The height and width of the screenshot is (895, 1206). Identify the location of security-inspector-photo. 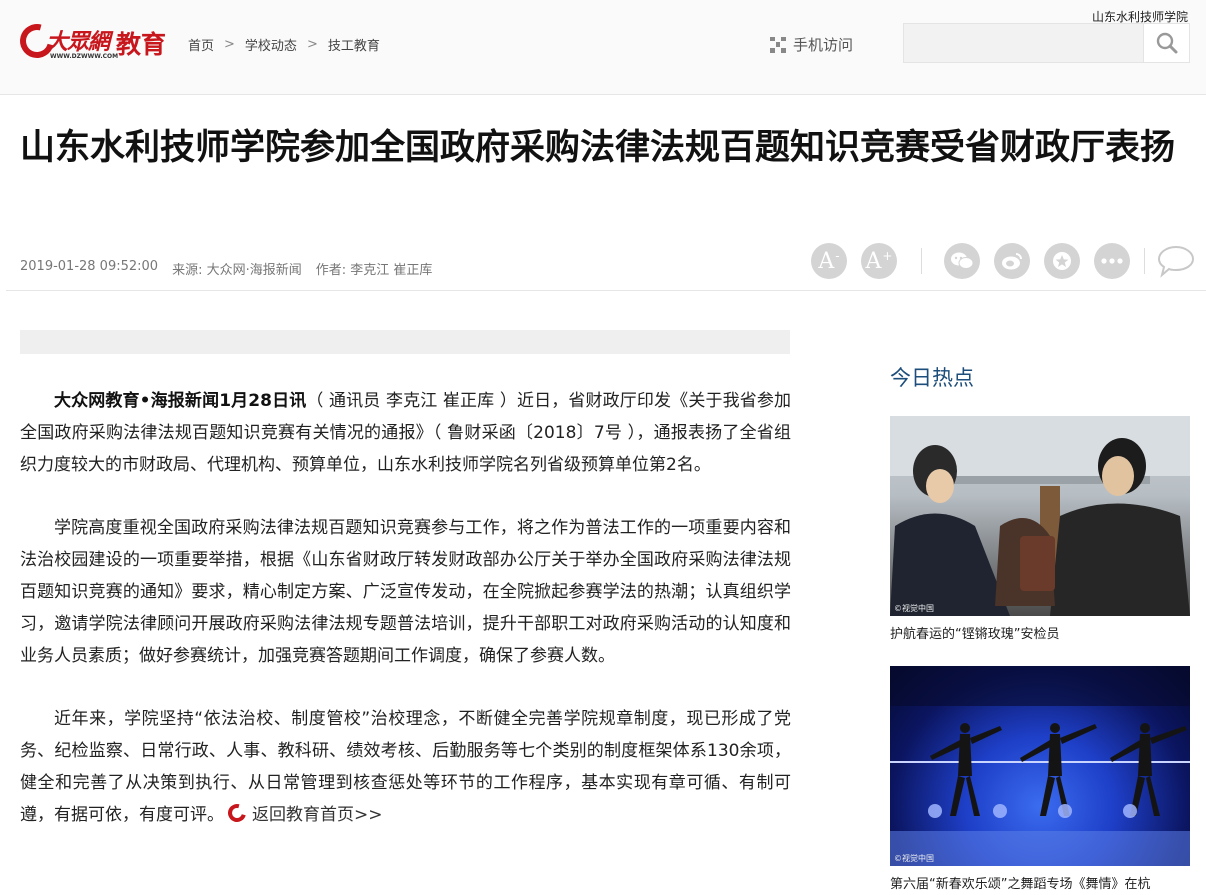
(1040, 516).